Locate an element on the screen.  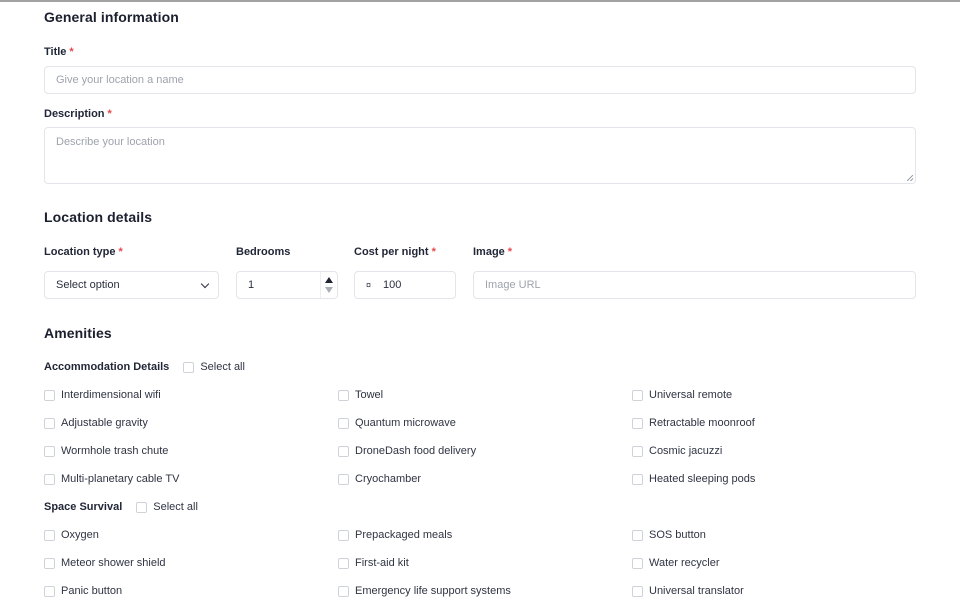
description-textarea: Describe your location is located at coordinates (480, 155).